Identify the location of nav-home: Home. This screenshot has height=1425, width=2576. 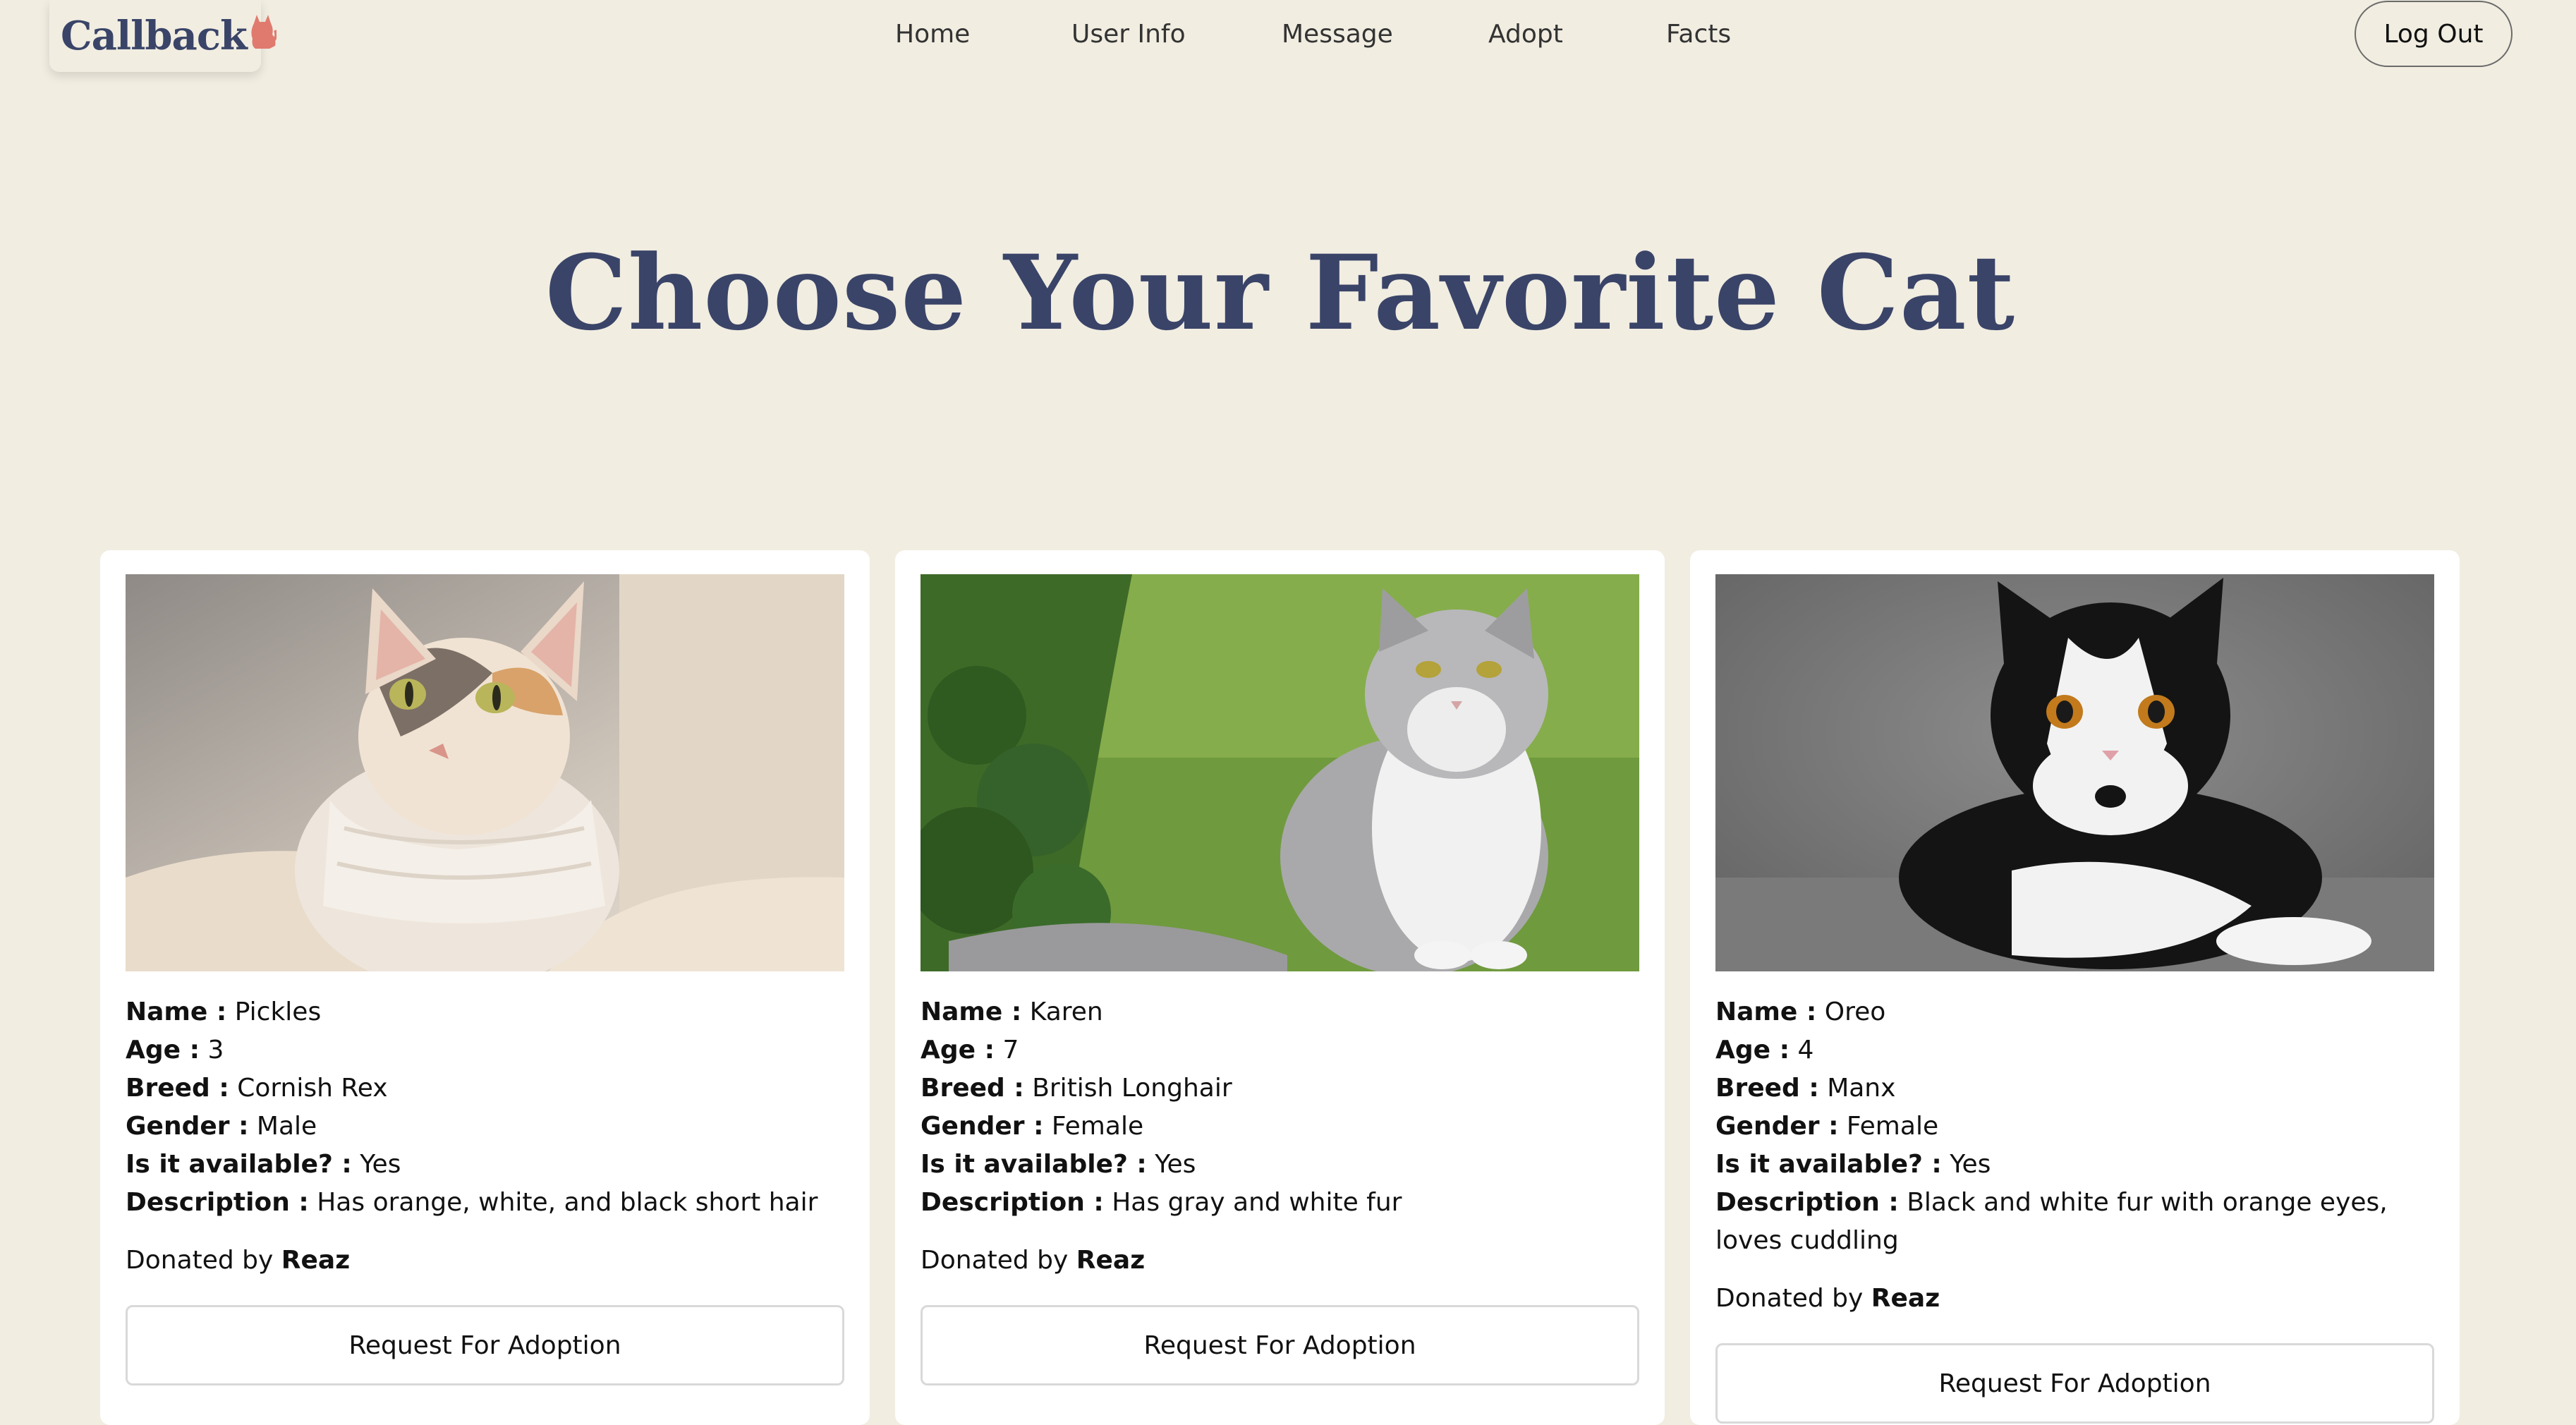
(933, 34).